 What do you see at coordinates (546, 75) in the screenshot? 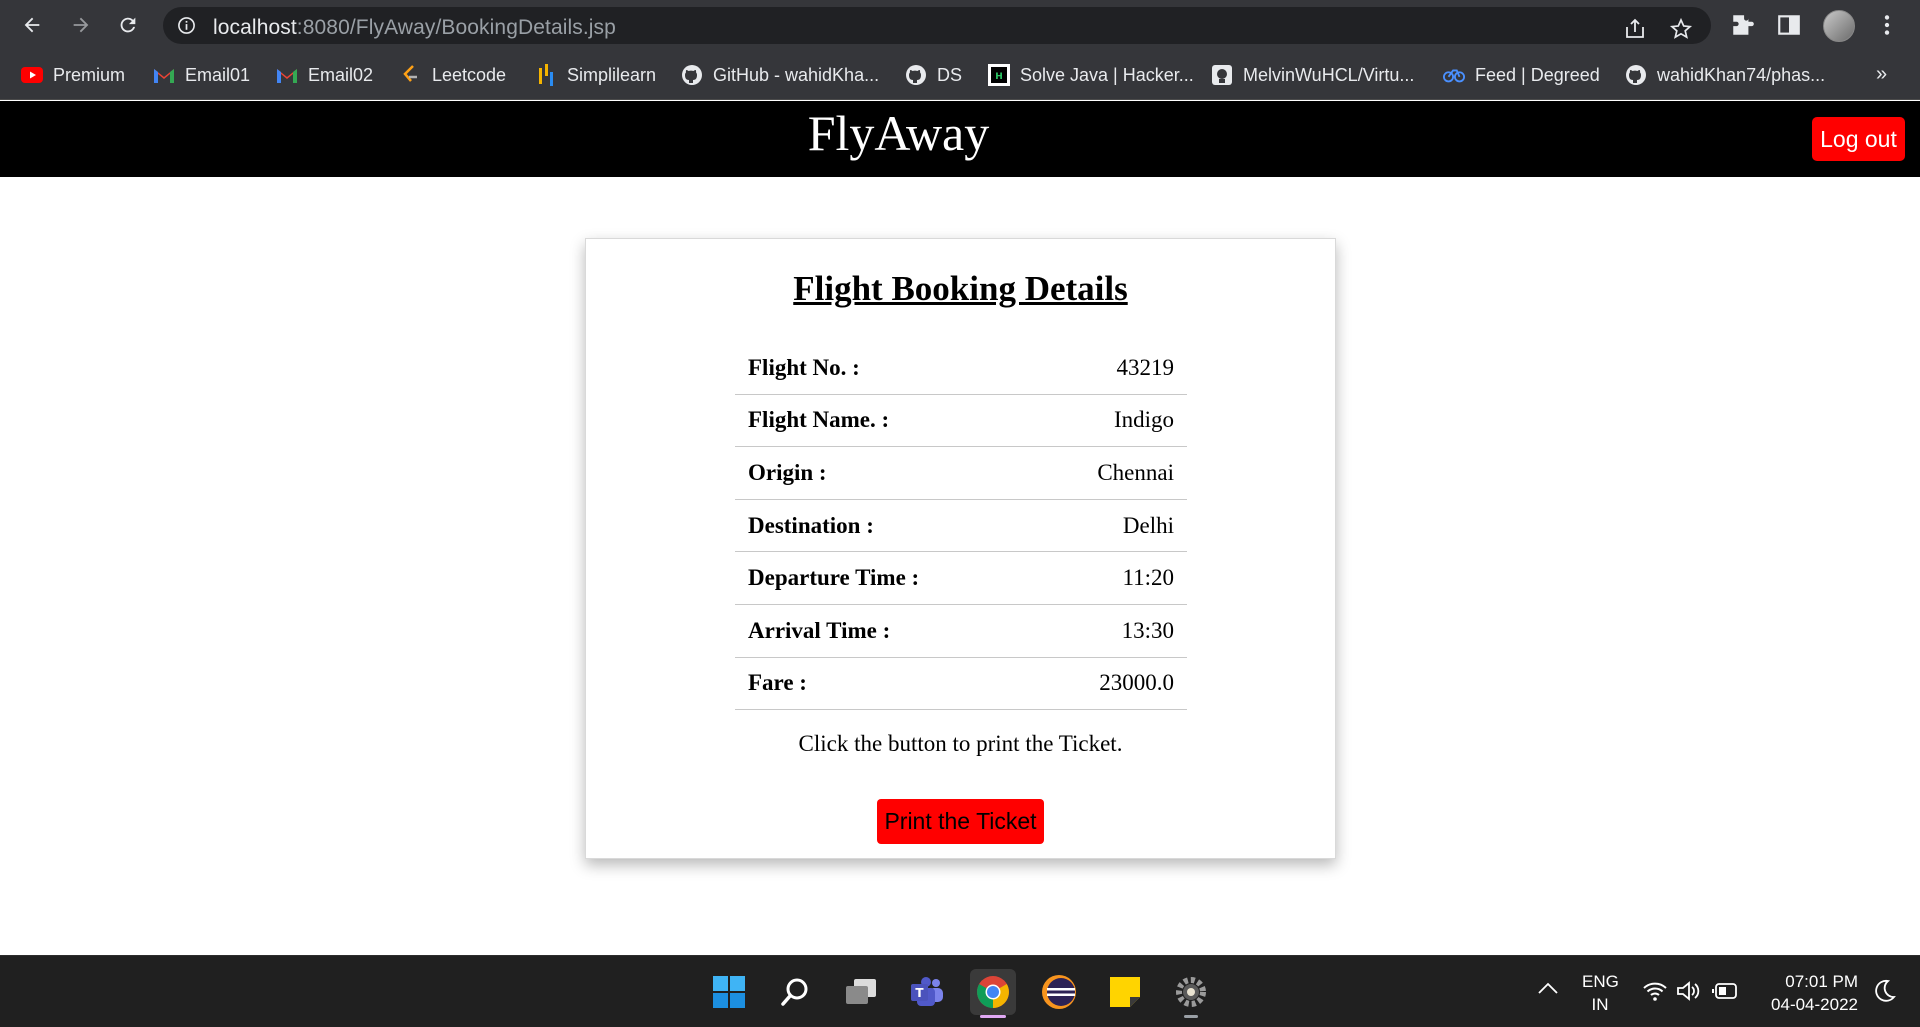
I see `simplilearn-icon` at bounding box center [546, 75].